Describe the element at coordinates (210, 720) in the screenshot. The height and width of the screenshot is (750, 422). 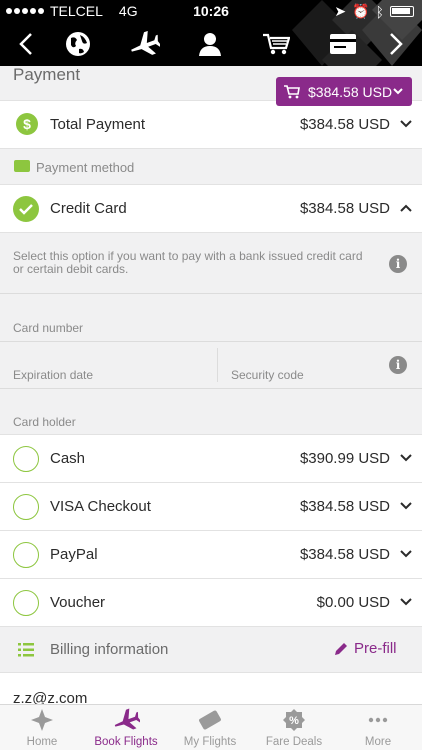
I see `ticket-icon` at that location.